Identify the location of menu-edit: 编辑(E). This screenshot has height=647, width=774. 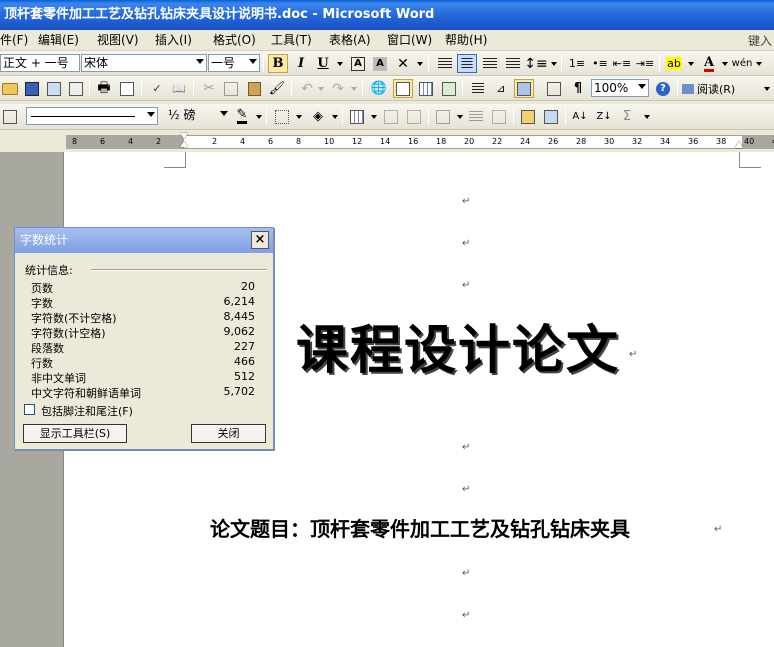
(58, 40).